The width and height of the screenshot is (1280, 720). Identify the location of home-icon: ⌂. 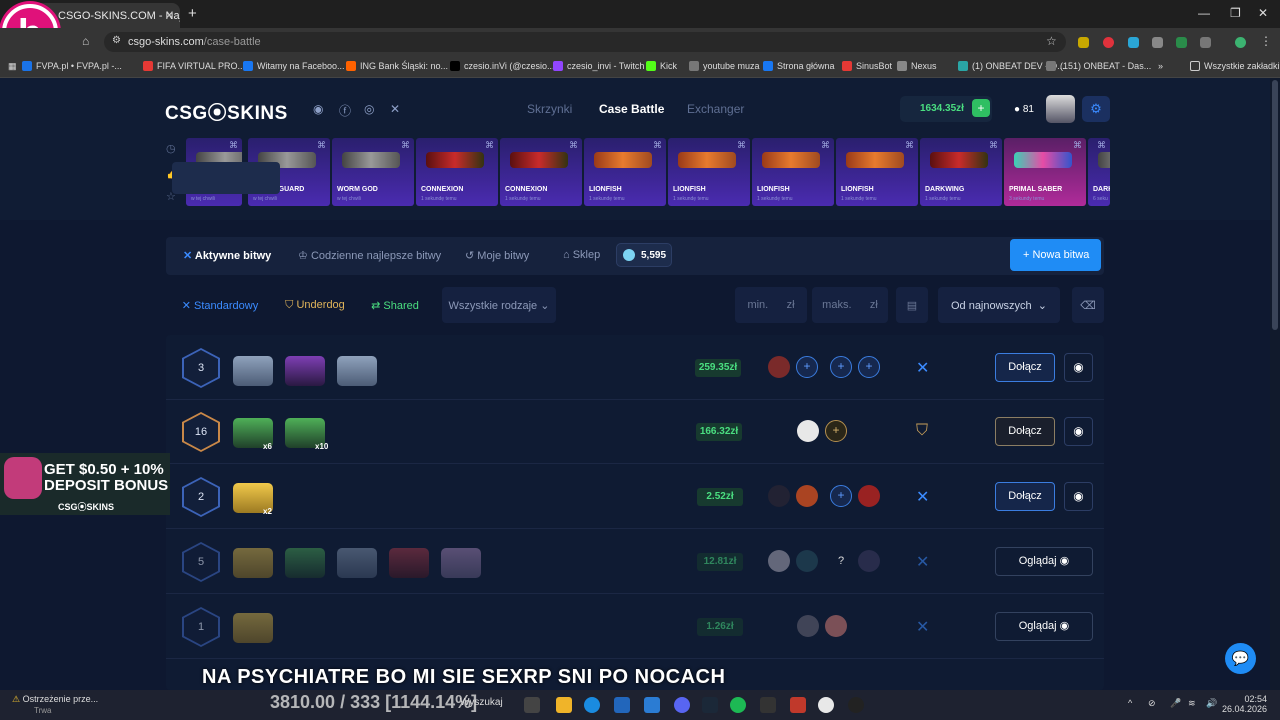
(85, 41).